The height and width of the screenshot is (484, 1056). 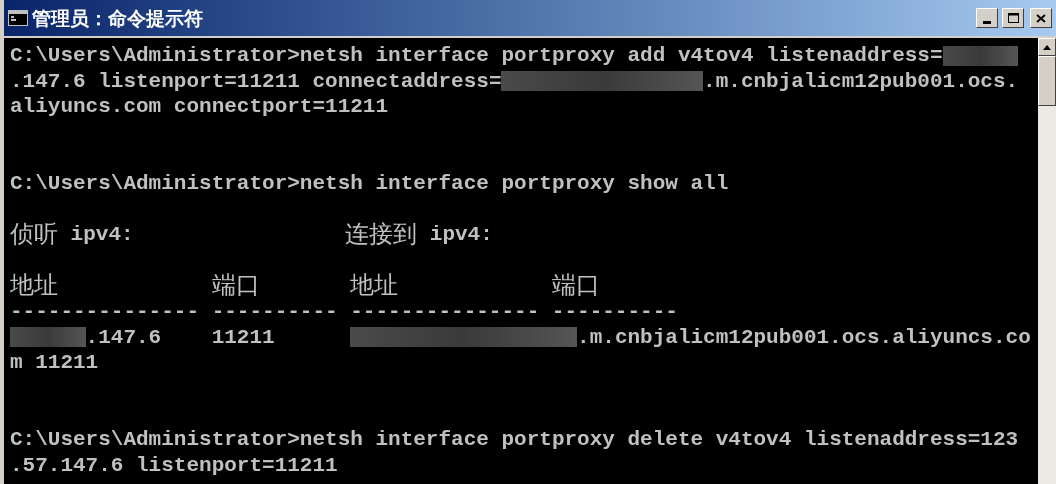 I want to click on console-text: 侦听, so click(x=34, y=235).